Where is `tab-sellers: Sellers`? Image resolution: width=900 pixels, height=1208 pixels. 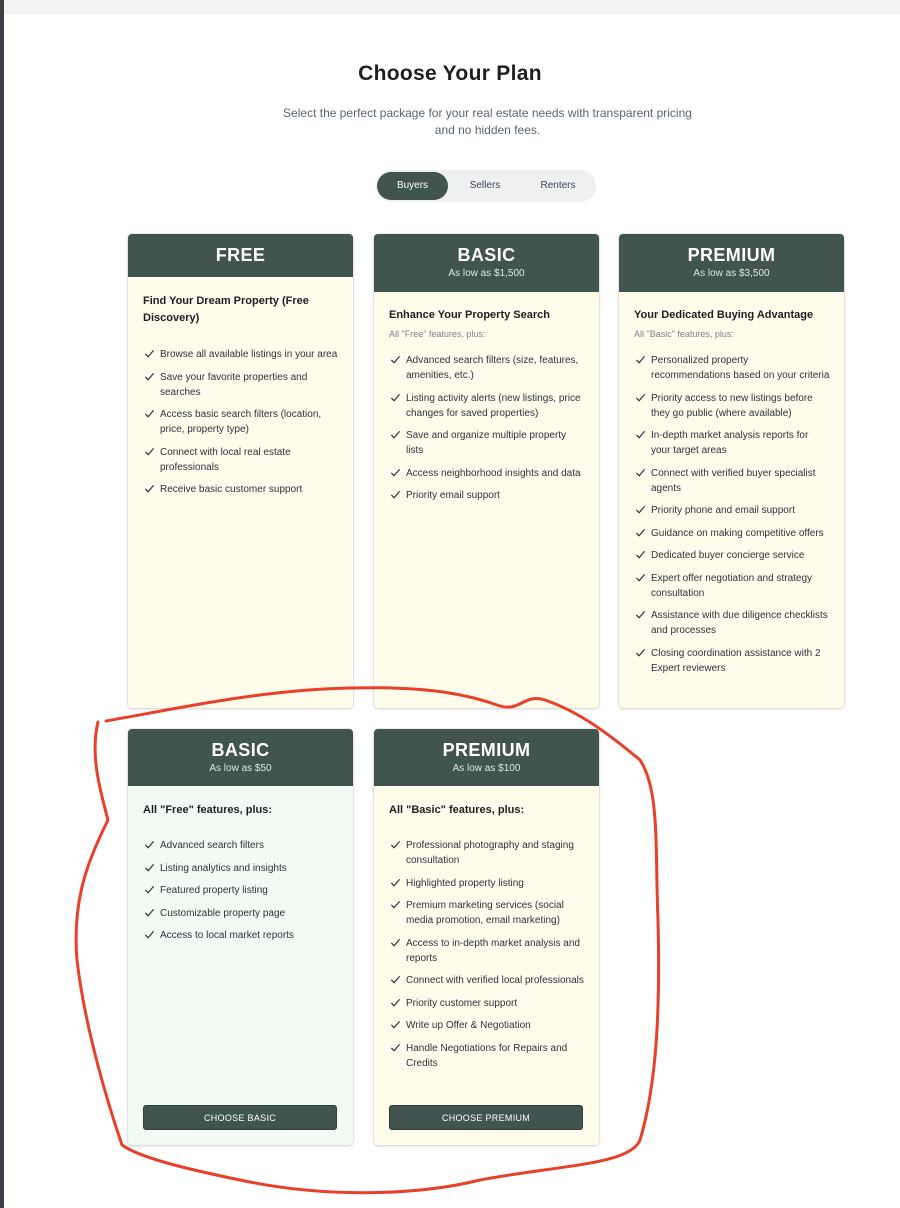 tab-sellers: Sellers is located at coordinates (485, 186).